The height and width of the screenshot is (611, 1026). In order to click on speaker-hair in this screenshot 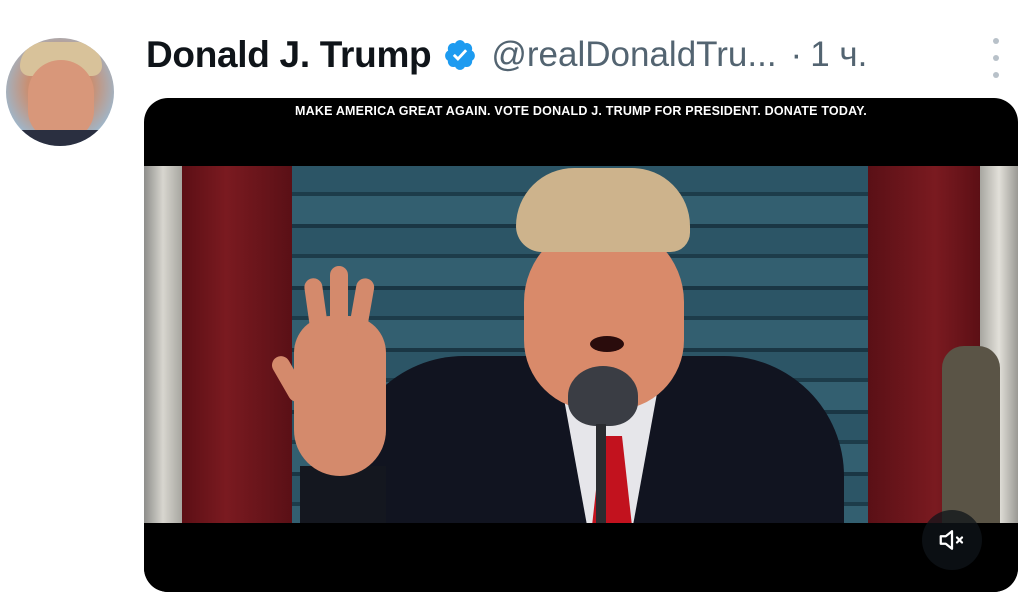, I will do `click(603, 210)`.